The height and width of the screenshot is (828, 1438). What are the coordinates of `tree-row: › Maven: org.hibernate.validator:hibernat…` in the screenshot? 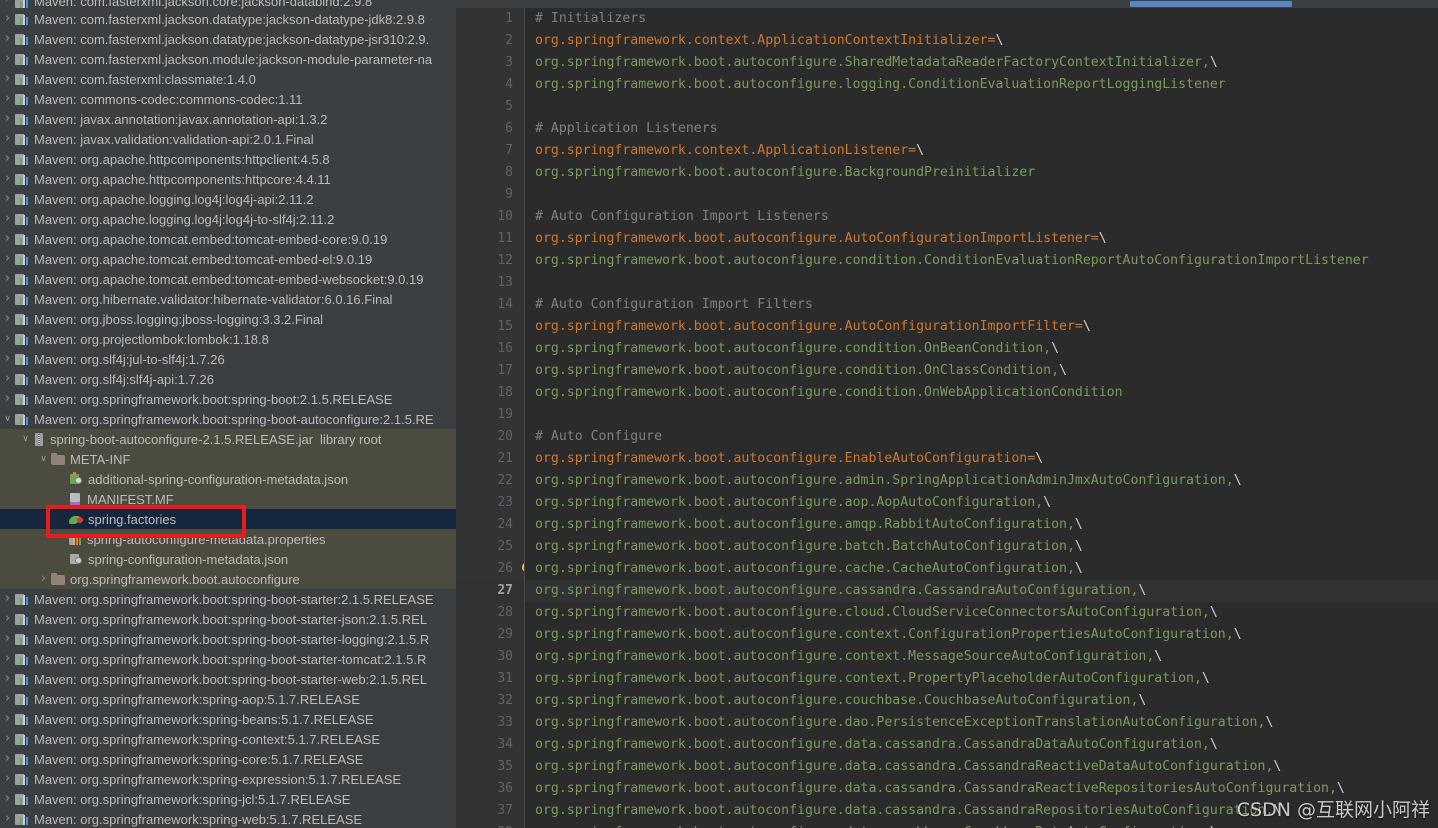 It's located at (228, 299).